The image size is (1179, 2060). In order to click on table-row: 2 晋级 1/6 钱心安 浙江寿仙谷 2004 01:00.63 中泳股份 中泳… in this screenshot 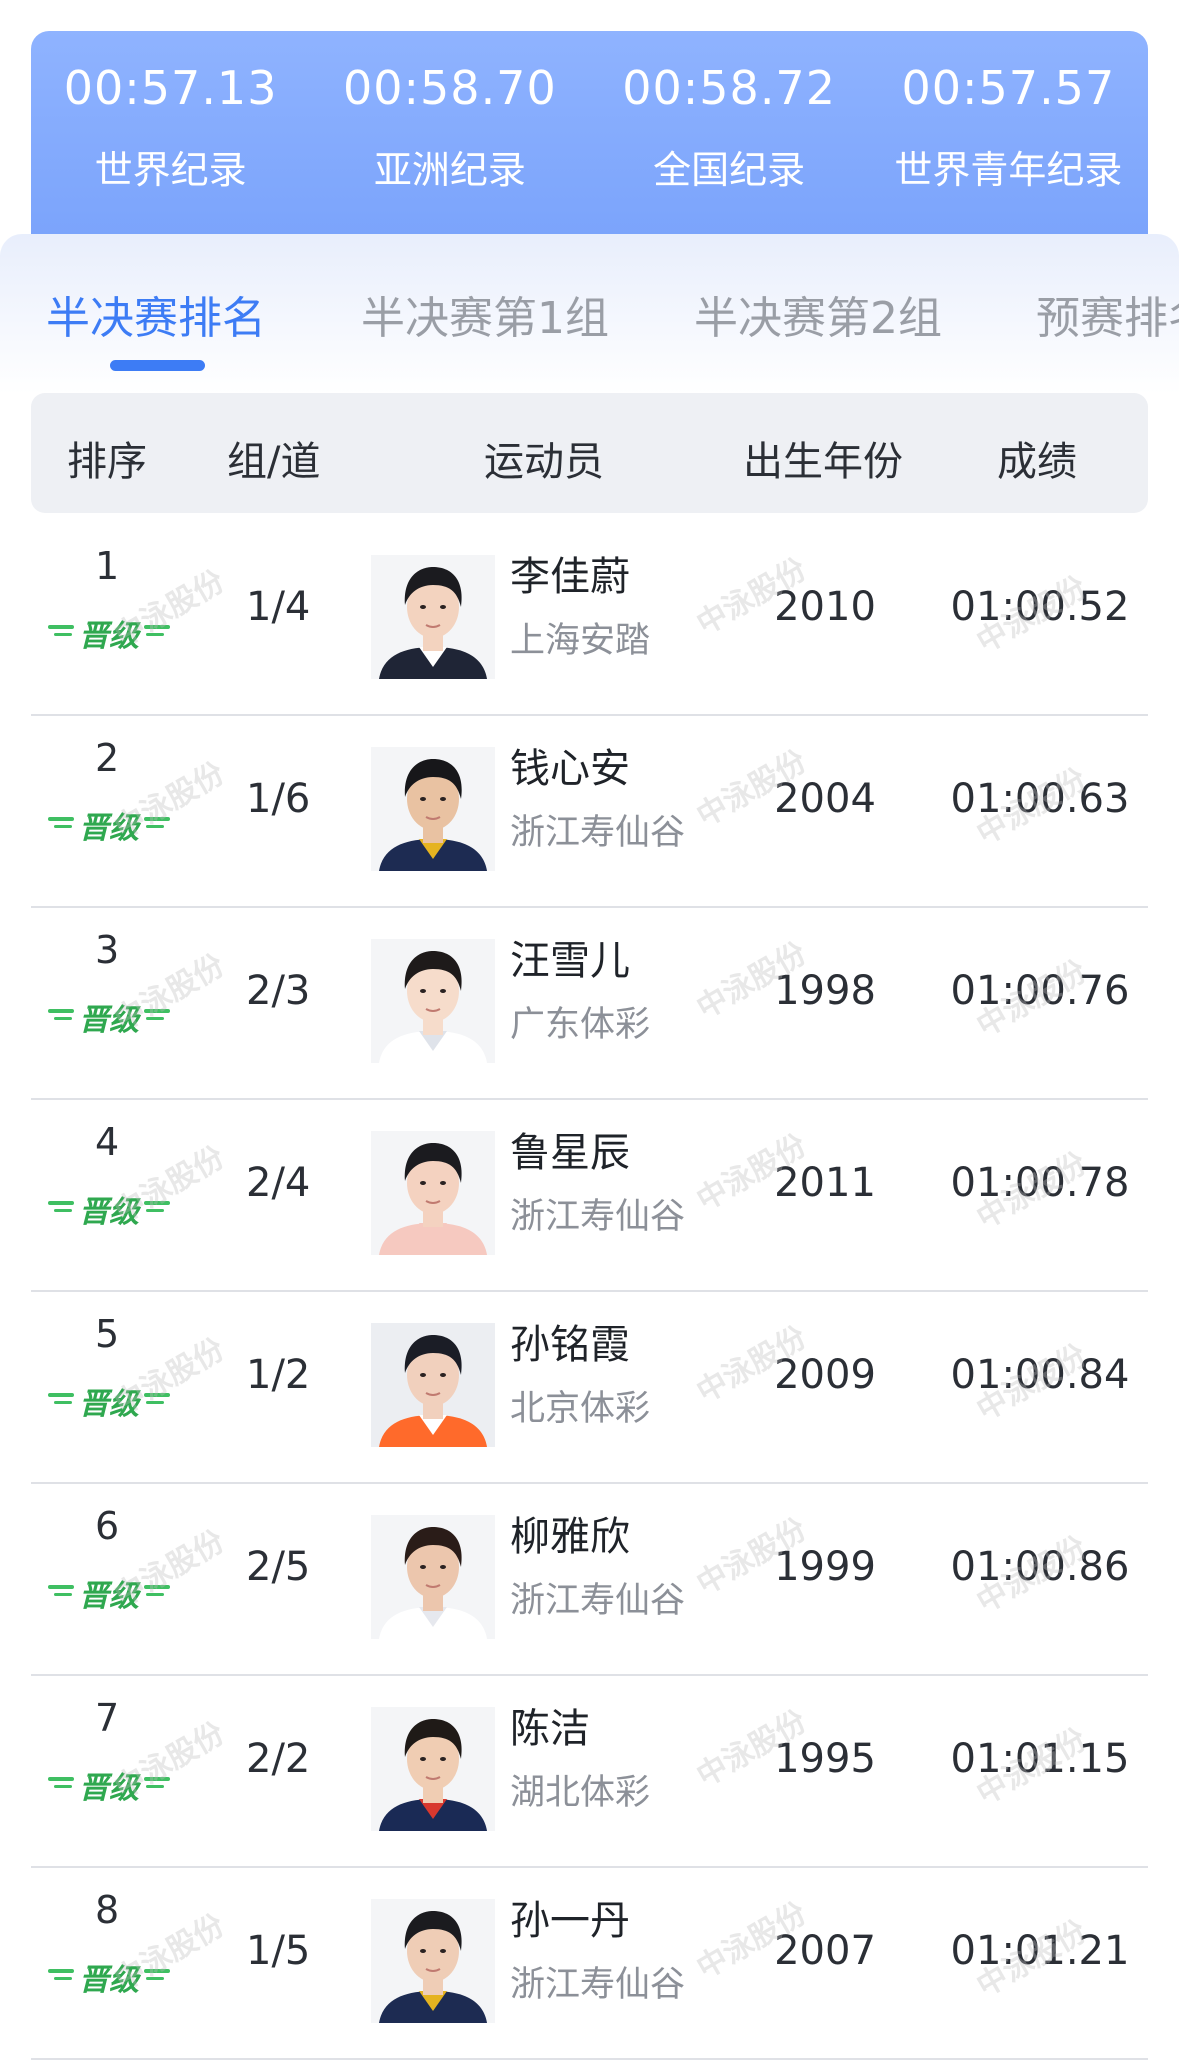, I will do `click(589, 812)`.